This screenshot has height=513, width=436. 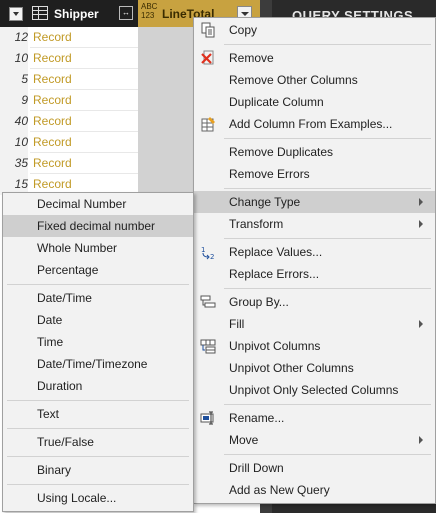 I want to click on type-whole-number: Whole Number, so click(x=98, y=248).